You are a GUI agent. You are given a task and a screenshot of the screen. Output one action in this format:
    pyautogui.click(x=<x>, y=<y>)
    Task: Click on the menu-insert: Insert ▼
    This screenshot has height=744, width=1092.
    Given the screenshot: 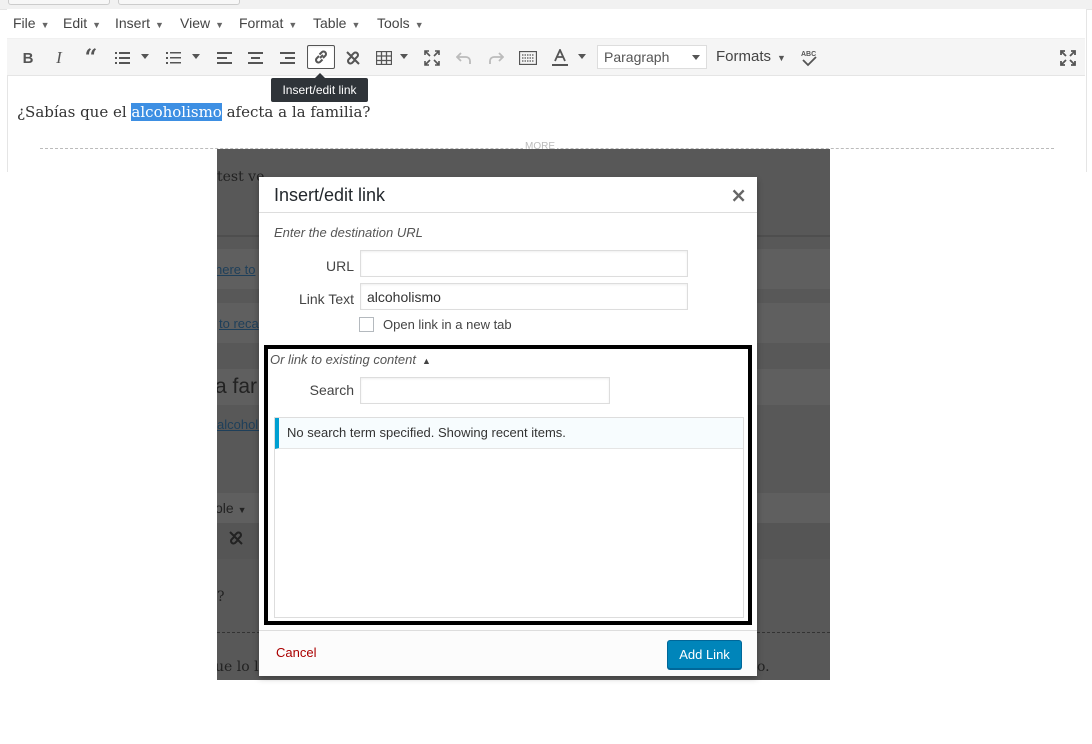 What is the action you would take?
    pyautogui.click(x=139, y=23)
    